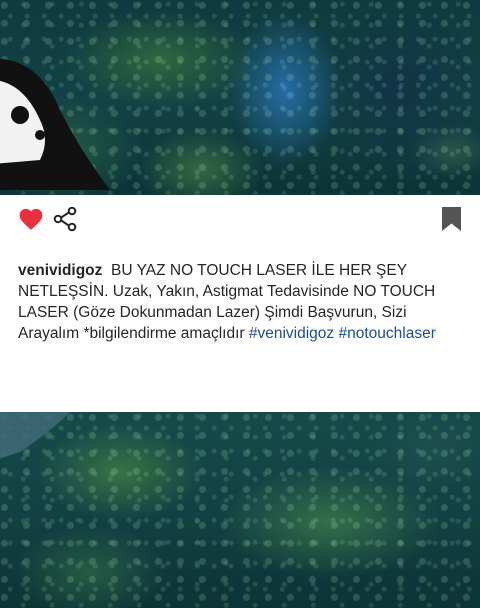 This screenshot has height=608, width=480. I want to click on fish-tail-image, so click(35, 435).